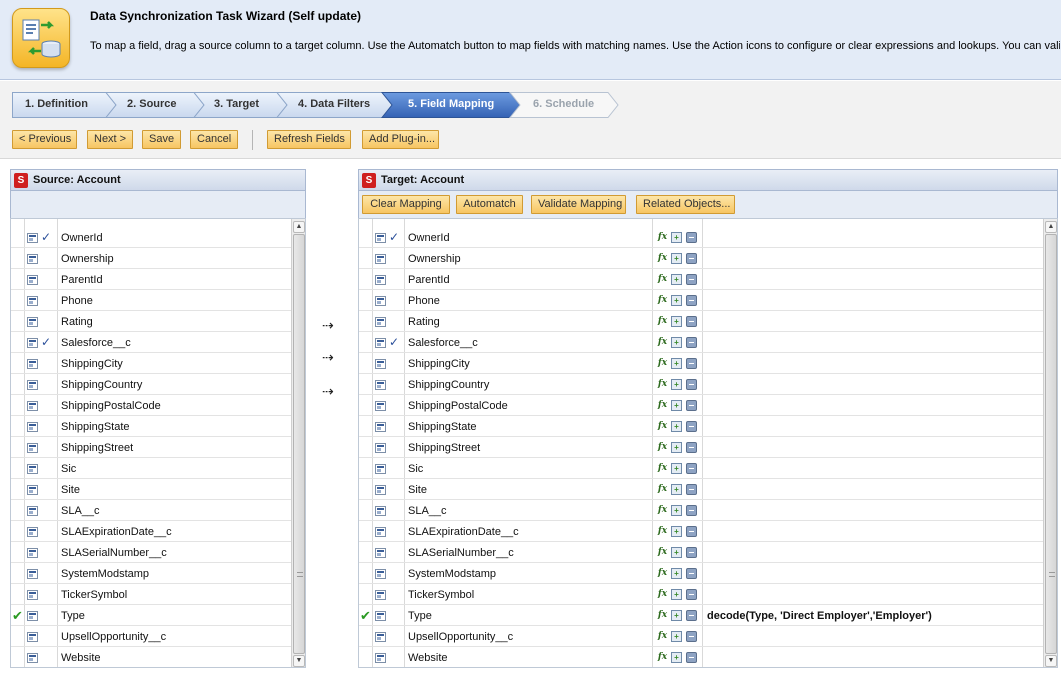 The height and width of the screenshot is (675, 1061). Describe the element at coordinates (701, 510) in the screenshot. I see `field-row: SLA__cfx+` at that location.